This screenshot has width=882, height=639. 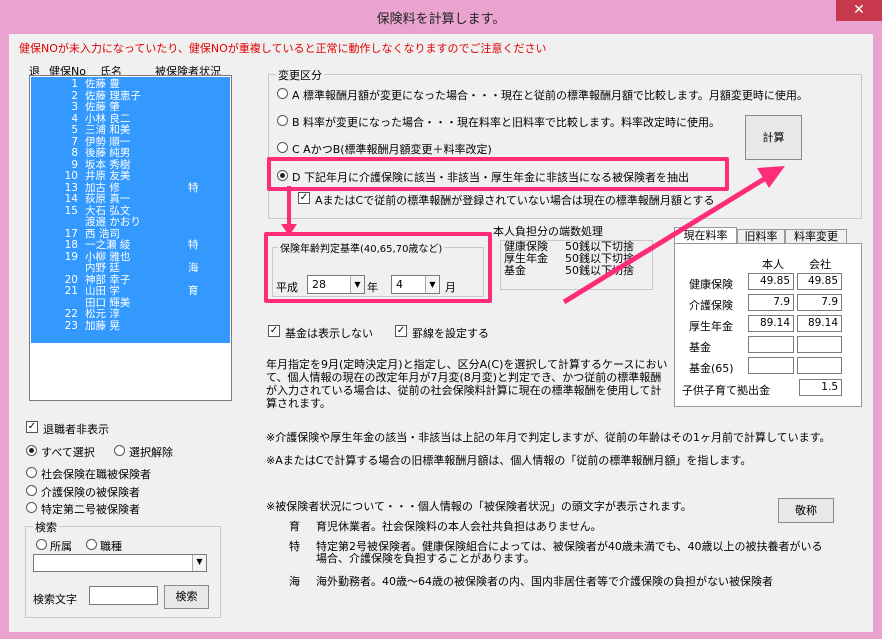 I want to click on arrow-diagonal-head, so click(x=771, y=177).